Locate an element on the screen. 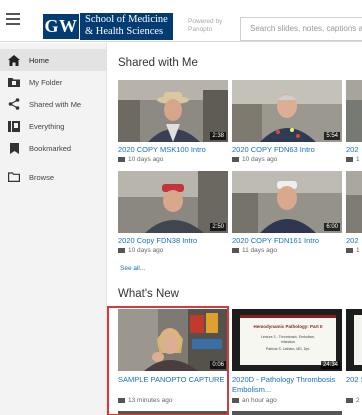  sidebar-item-label: Browse is located at coordinates (42, 177).